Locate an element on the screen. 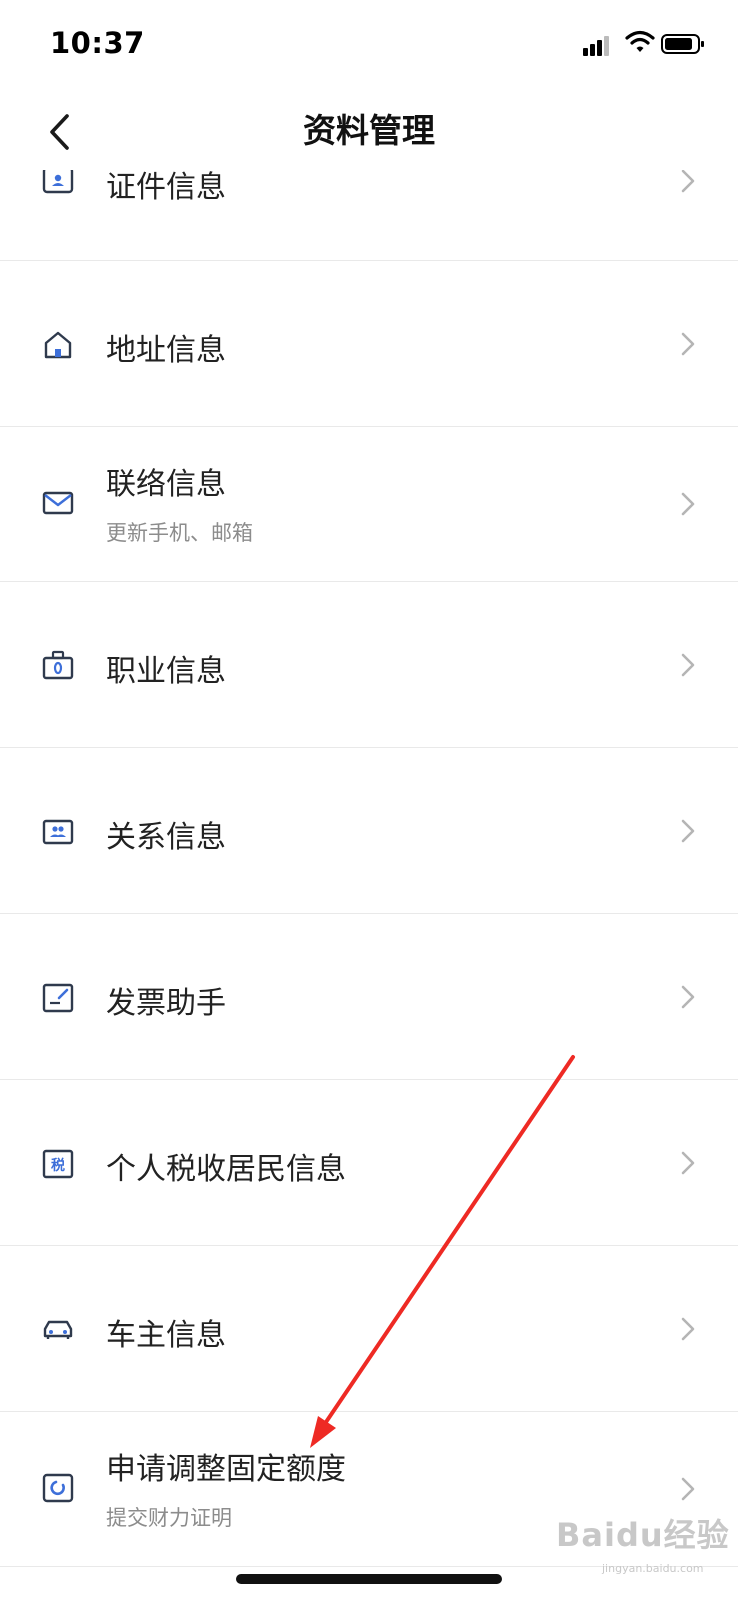 The width and height of the screenshot is (738, 1600). signal-icon is located at coordinates (598, 45).